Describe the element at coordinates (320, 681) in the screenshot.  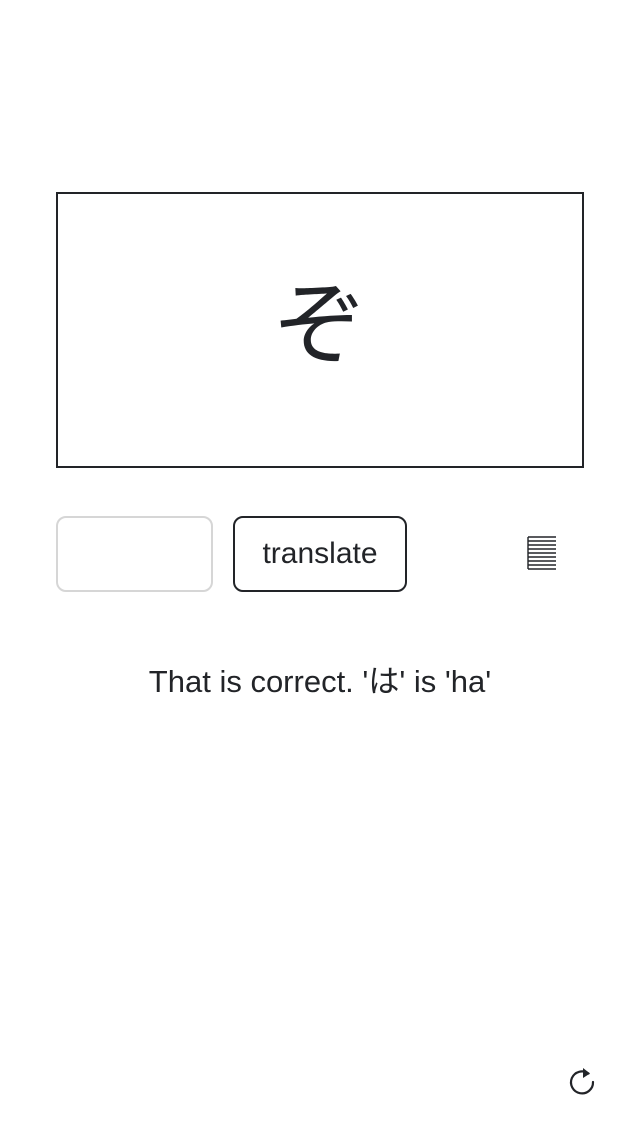
I see `feedback-message: That is correct. 'は' is 'ha'` at that location.